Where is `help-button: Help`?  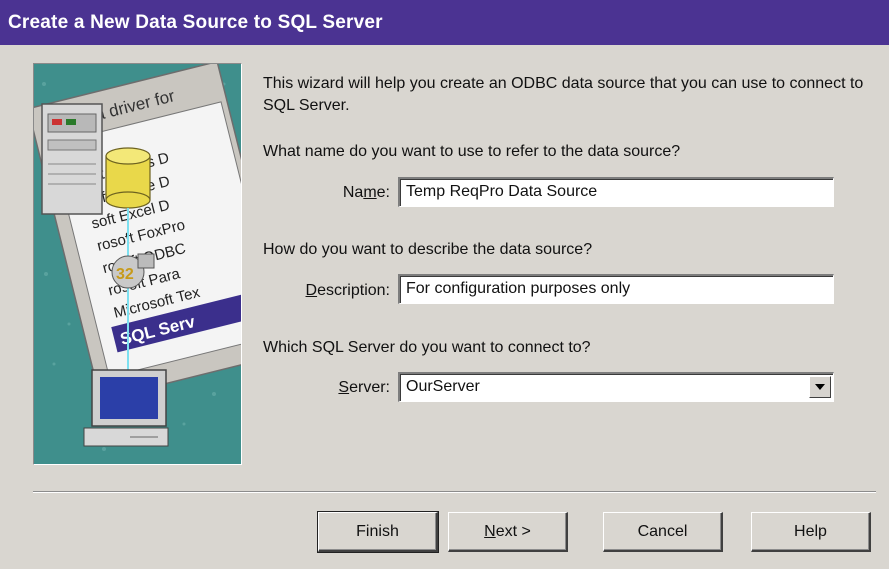
help-button: Help is located at coordinates (811, 532).